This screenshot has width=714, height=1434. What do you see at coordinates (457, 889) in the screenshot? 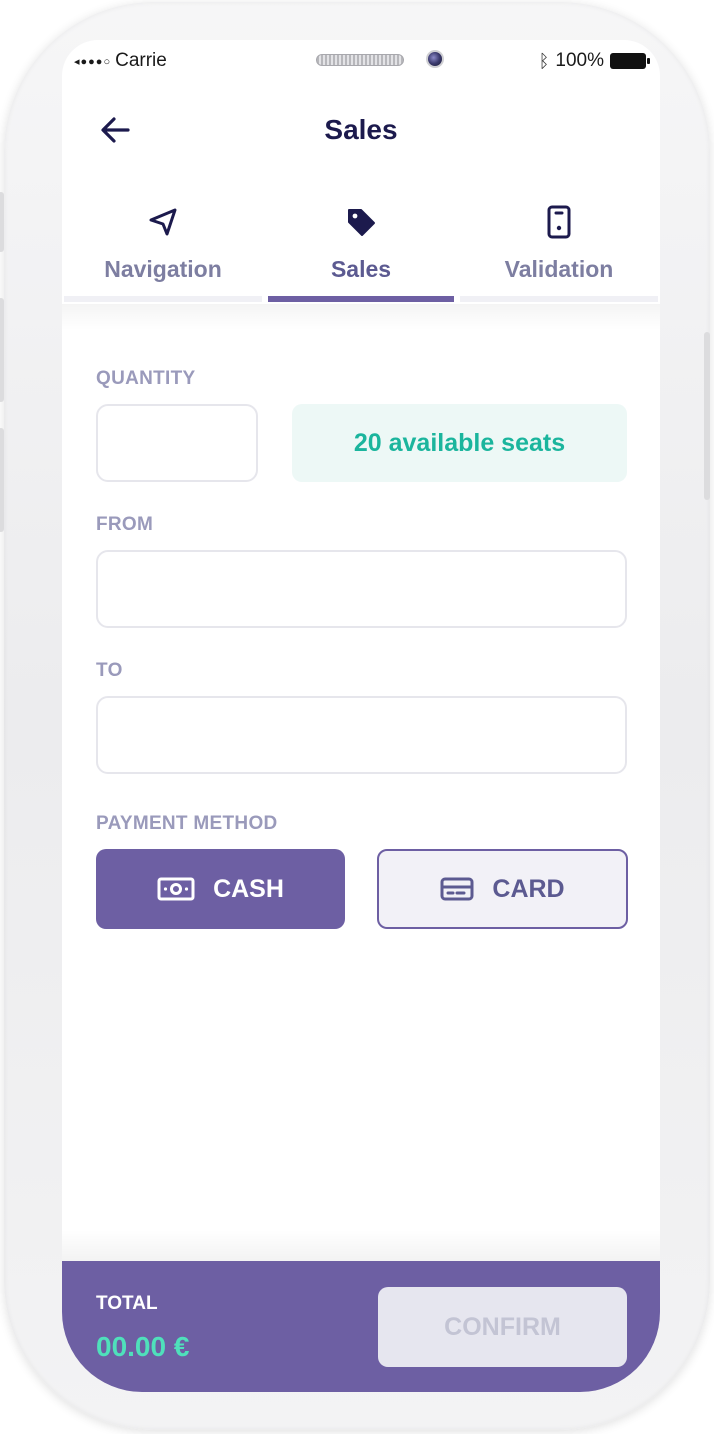
I see `credit-card-icon` at bounding box center [457, 889].